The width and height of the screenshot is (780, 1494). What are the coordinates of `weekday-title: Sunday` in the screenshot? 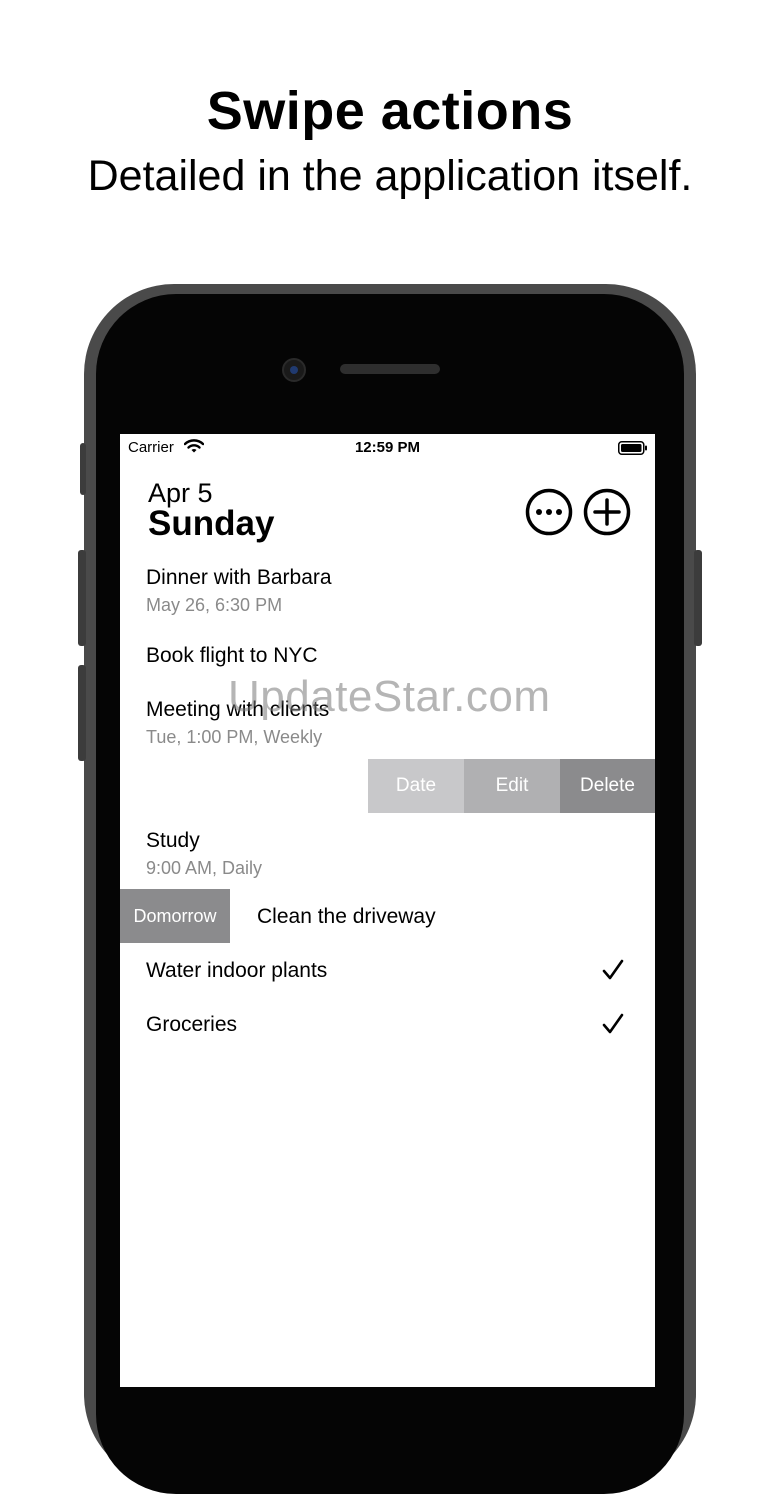 It's located at (211, 523).